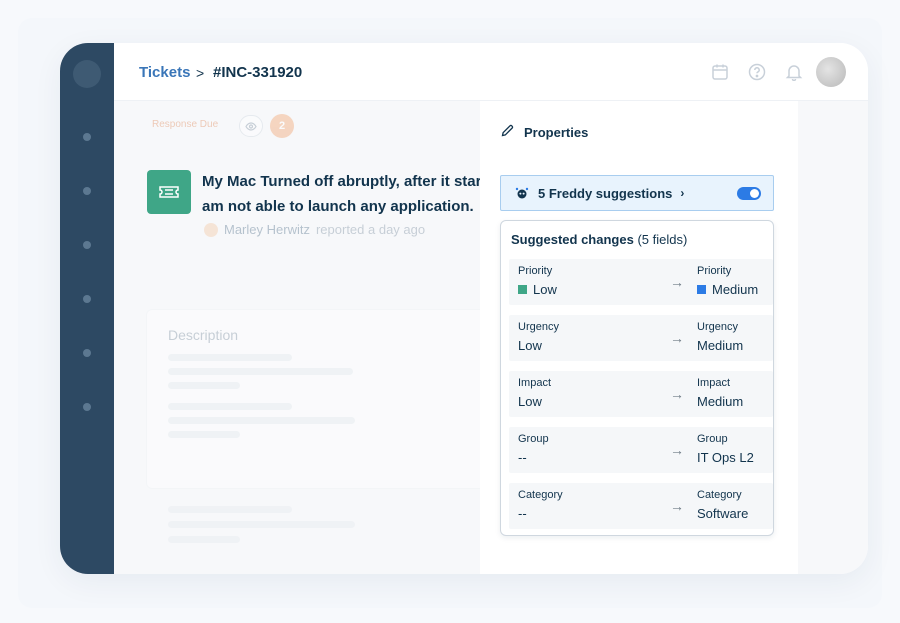 Image resolution: width=900 pixels, height=623 pixels. I want to click on current-value: Urgency Low, so click(538, 337).